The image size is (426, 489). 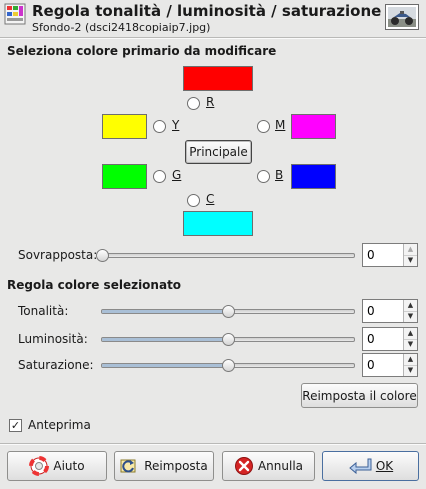 I want to click on red-swatch, so click(x=218, y=78).